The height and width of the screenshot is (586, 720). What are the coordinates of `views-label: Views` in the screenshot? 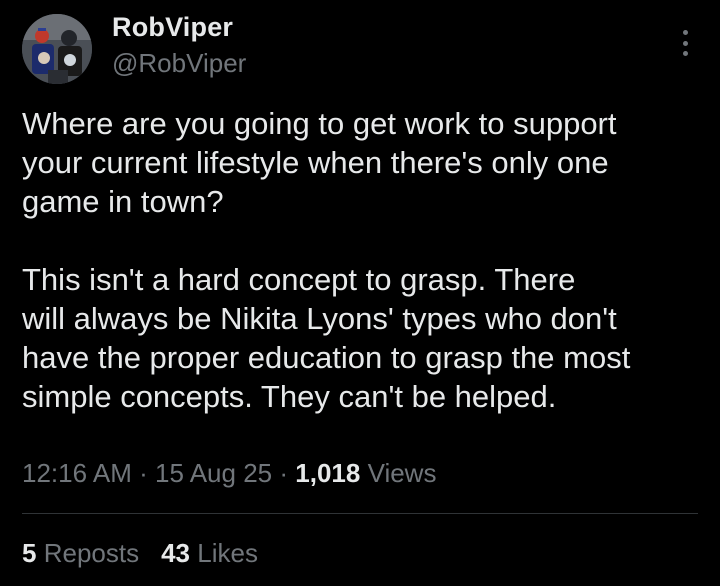 It's located at (402, 473).